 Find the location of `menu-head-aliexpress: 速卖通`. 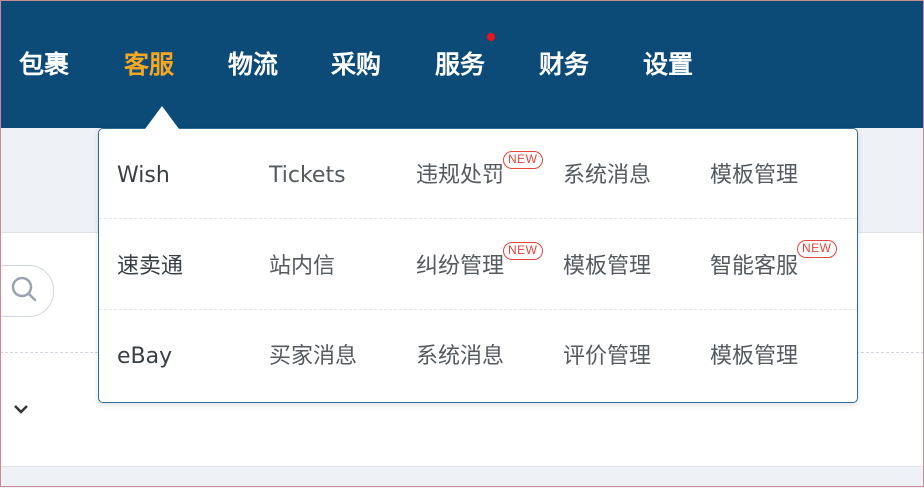

menu-head-aliexpress: 速卖通 is located at coordinates (150, 267).